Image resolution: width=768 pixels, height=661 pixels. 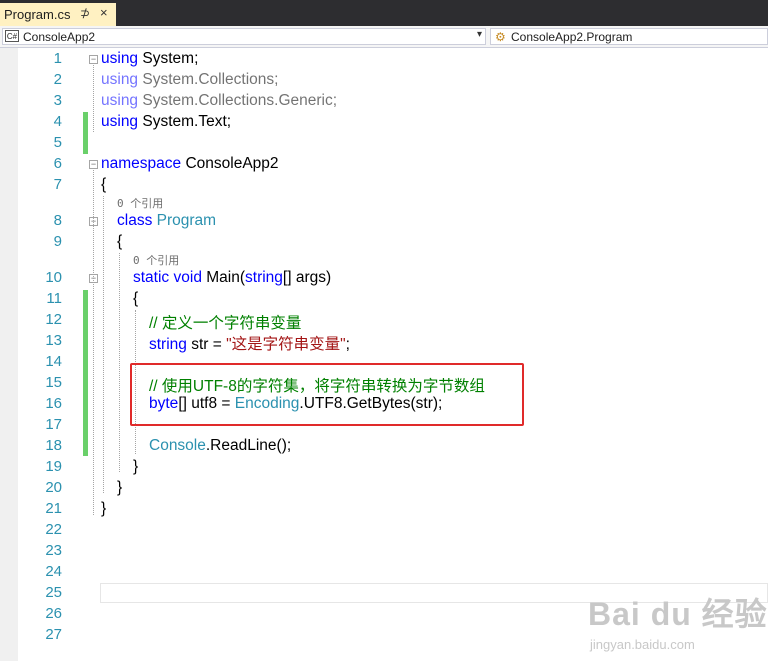 I want to click on code-line: class Program, so click(x=166, y=221).